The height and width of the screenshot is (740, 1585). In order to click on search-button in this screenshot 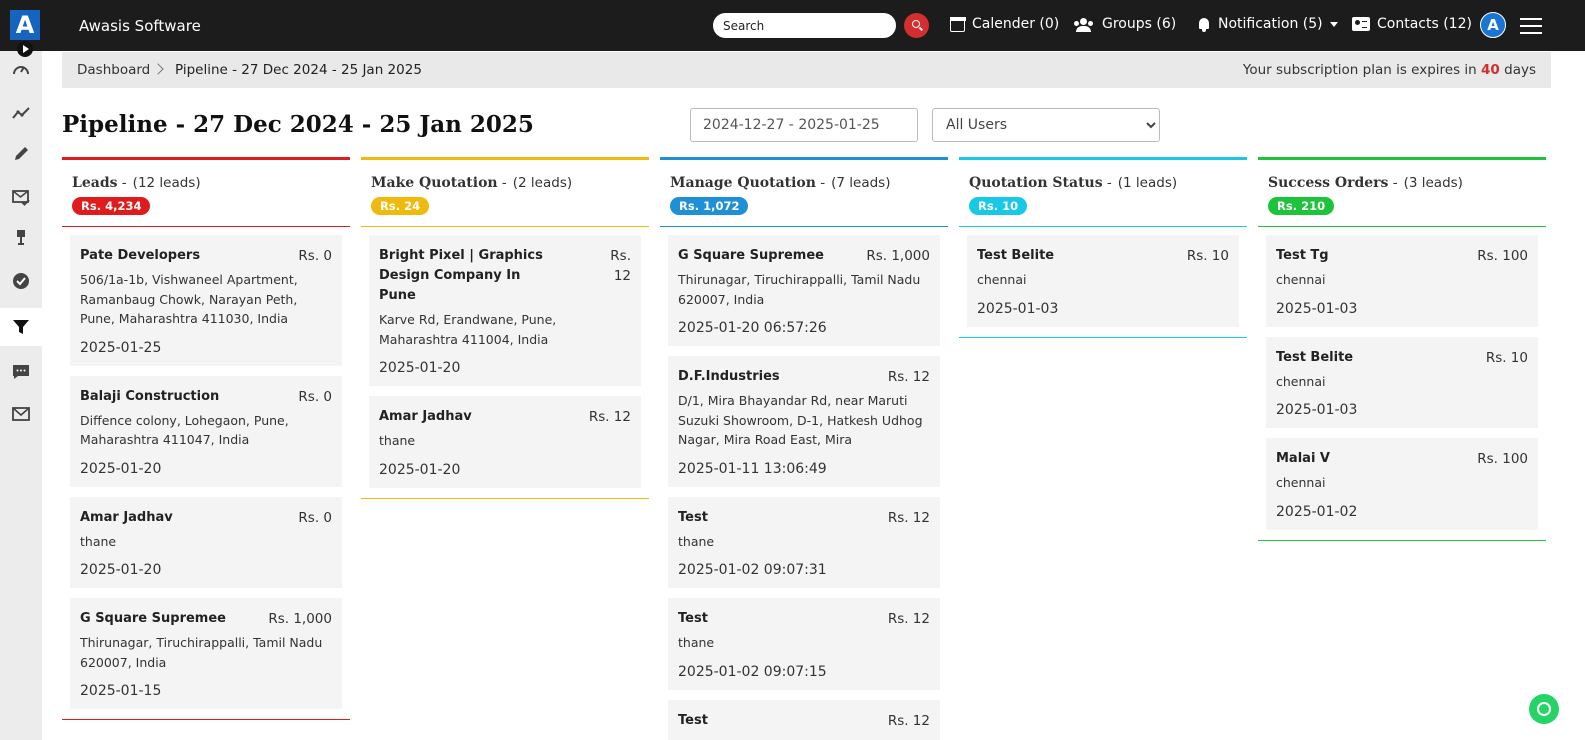, I will do `click(916, 25)`.